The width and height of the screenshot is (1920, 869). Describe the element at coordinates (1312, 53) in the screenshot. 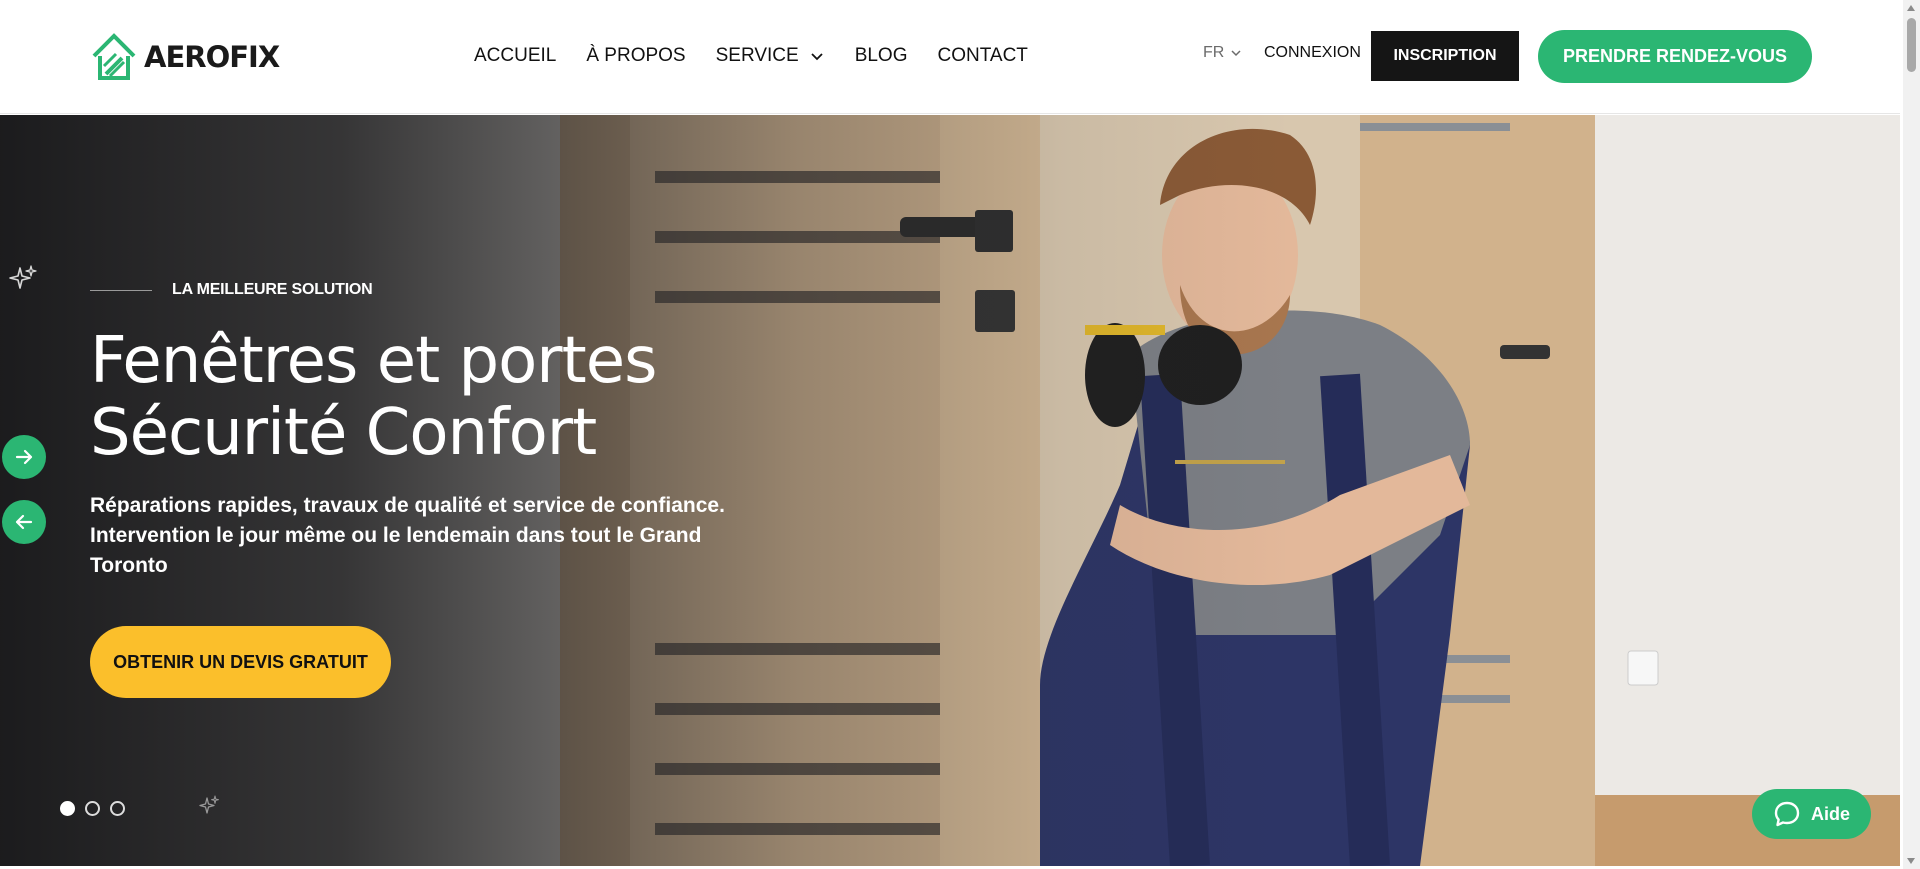

I see `login-link: CONNEXION` at that location.